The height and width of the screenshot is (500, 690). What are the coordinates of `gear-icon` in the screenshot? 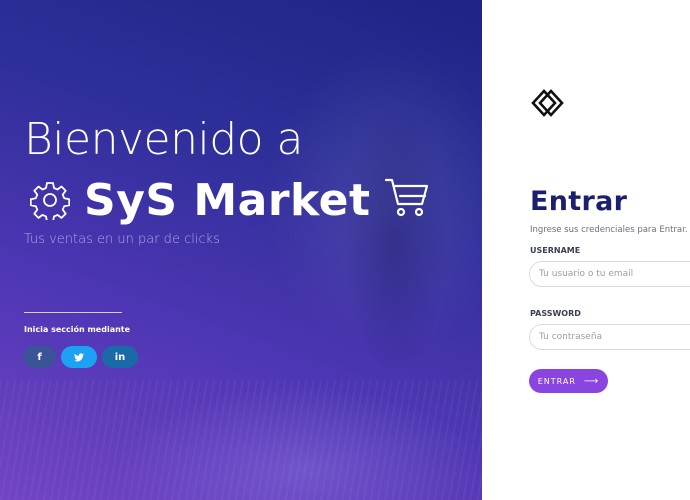 It's located at (50, 201).